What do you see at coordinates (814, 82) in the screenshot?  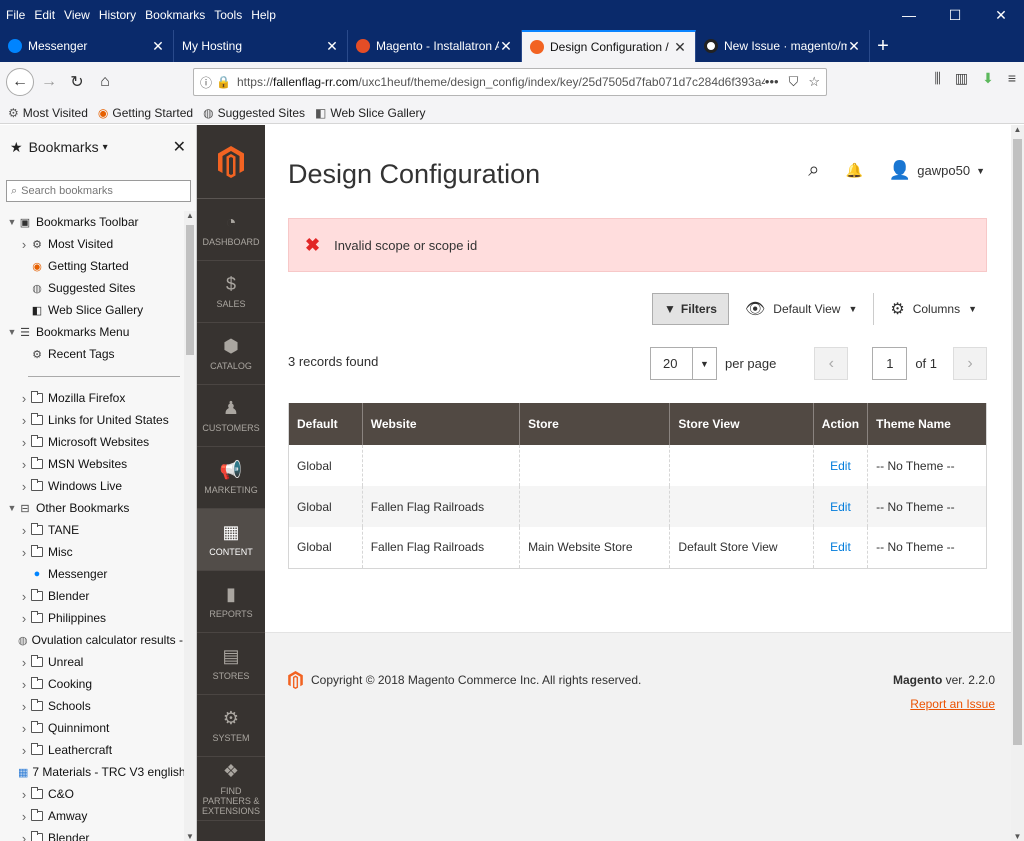 I see `bookmark-star-icon: ☆` at bounding box center [814, 82].